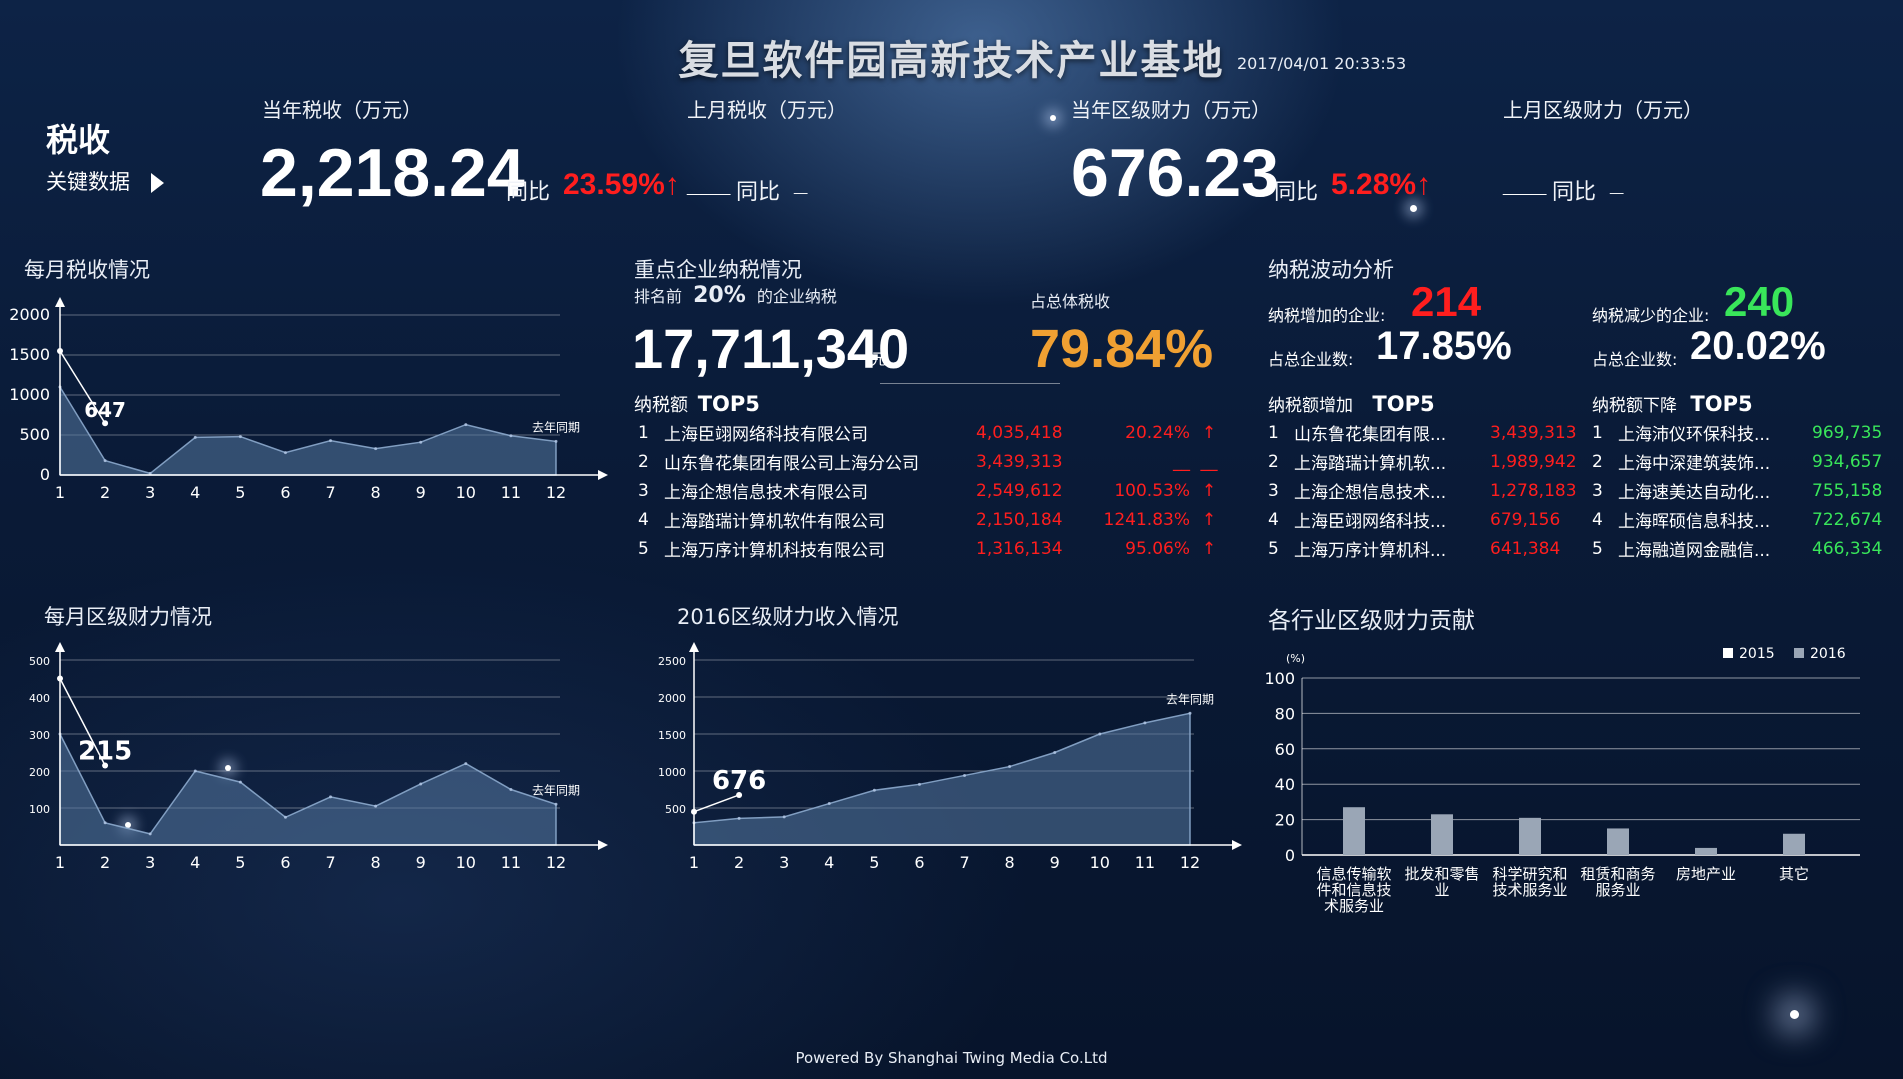 This screenshot has width=1903, height=1079. What do you see at coordinates (466, 492) in the screenshot?
I see `x-tick-label: 10` at bounding box center [466, 492].